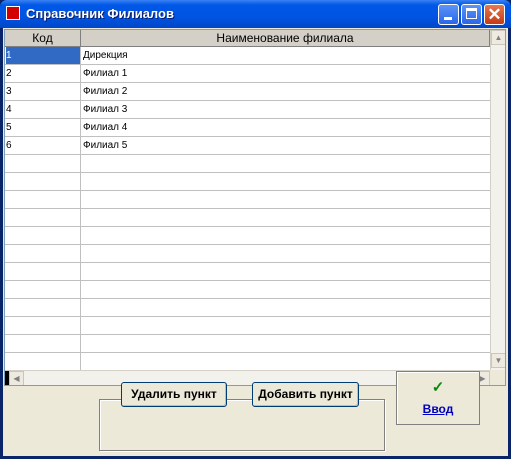  Describe the element at coordinates (497, 377) in the screenshot. I see `scrollbar-corner` at that location.